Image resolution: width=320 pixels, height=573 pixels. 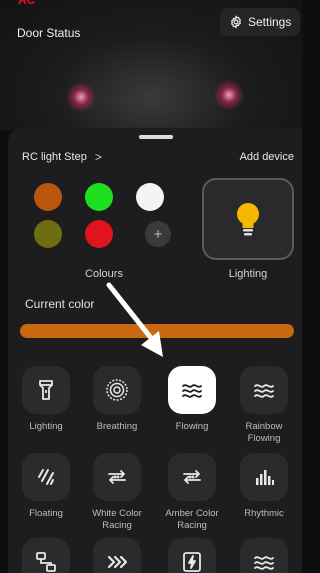 What do you see at coordinates (54, 157) in the screenshot?
I see `device-name: RC light Step` at bounding box center [54, 157].